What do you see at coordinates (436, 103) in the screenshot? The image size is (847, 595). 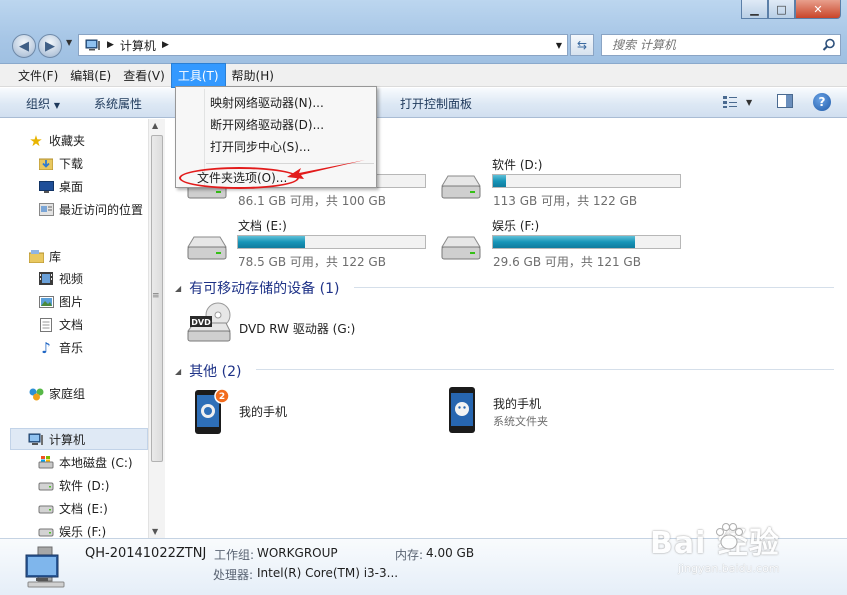 I see `open-control-panel-button: 打开控制面板` at bounding box center [436, 103].